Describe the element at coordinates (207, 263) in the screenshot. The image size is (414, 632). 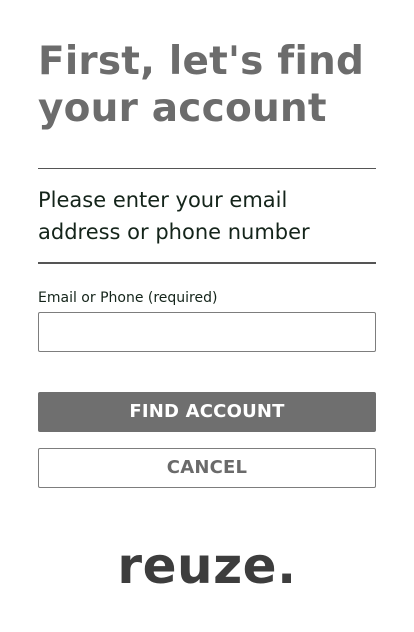
I see `bottom-divider` at that location.